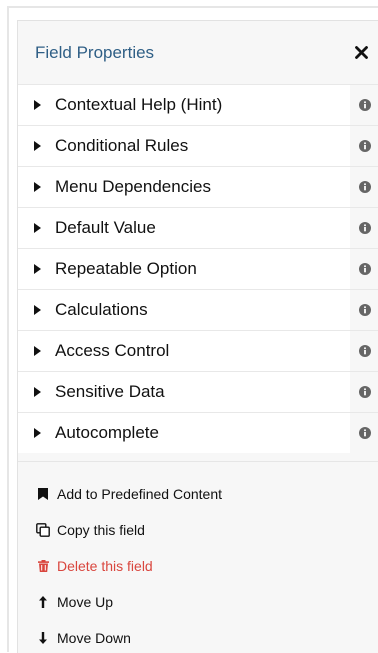 The height and width of the screenshot is (653, 378). What do you see at coordinates (43, 602) in the screenshot?
I see `arrow-up-icon` at bounding box center [43, 602].